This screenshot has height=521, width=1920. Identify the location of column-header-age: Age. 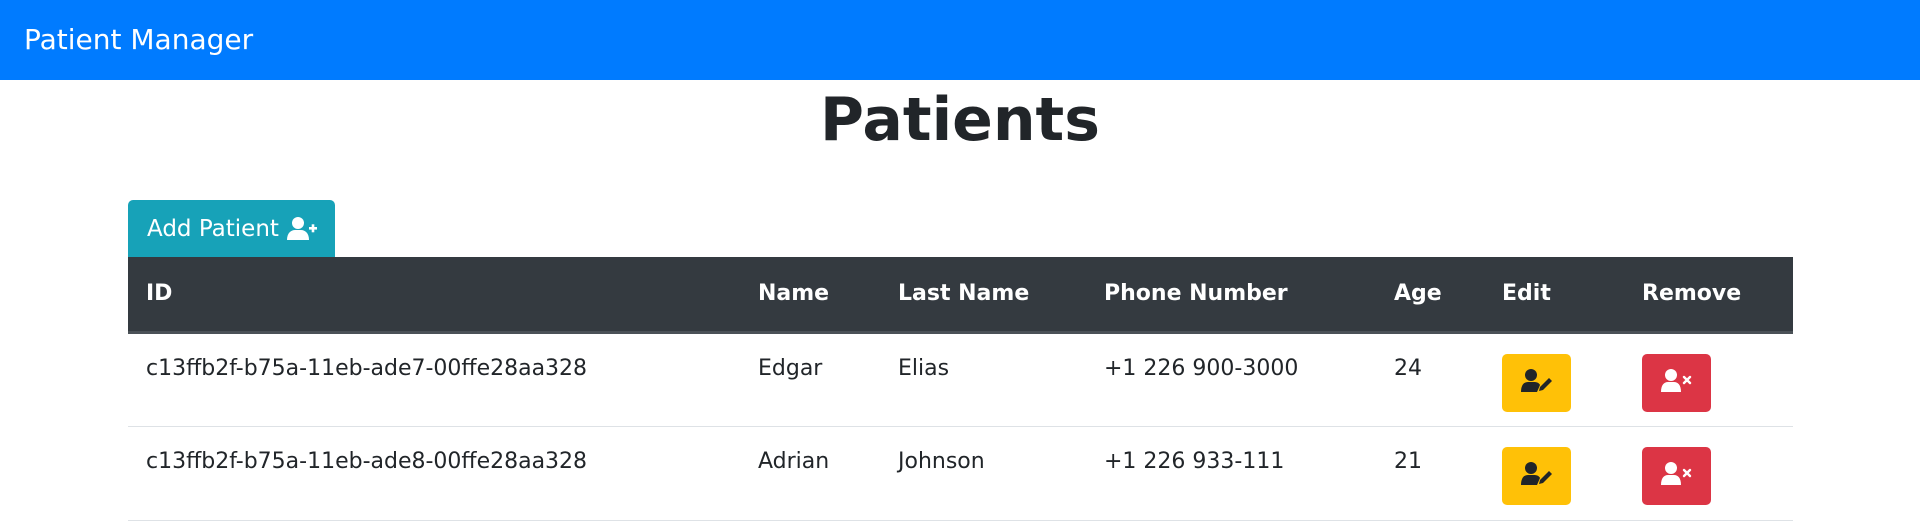
(1430, 295).